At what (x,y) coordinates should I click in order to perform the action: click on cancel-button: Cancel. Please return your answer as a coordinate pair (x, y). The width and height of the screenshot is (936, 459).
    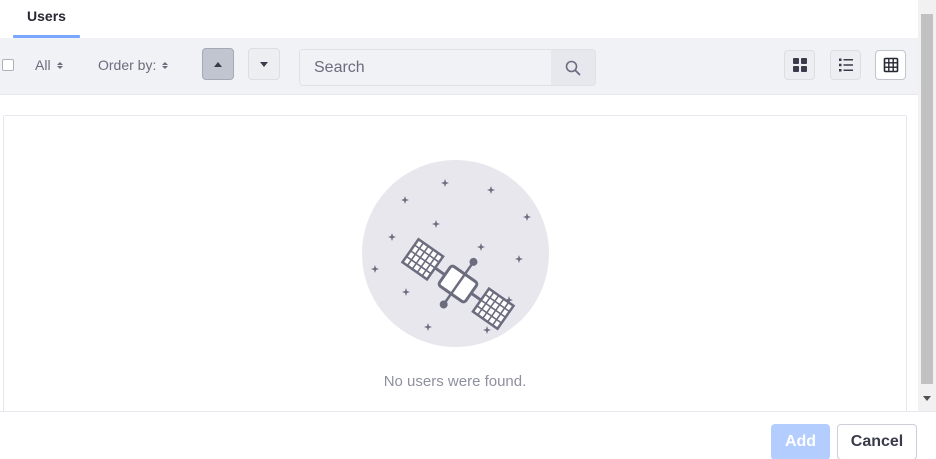
    Looking at the image, I should click on (877, 441).